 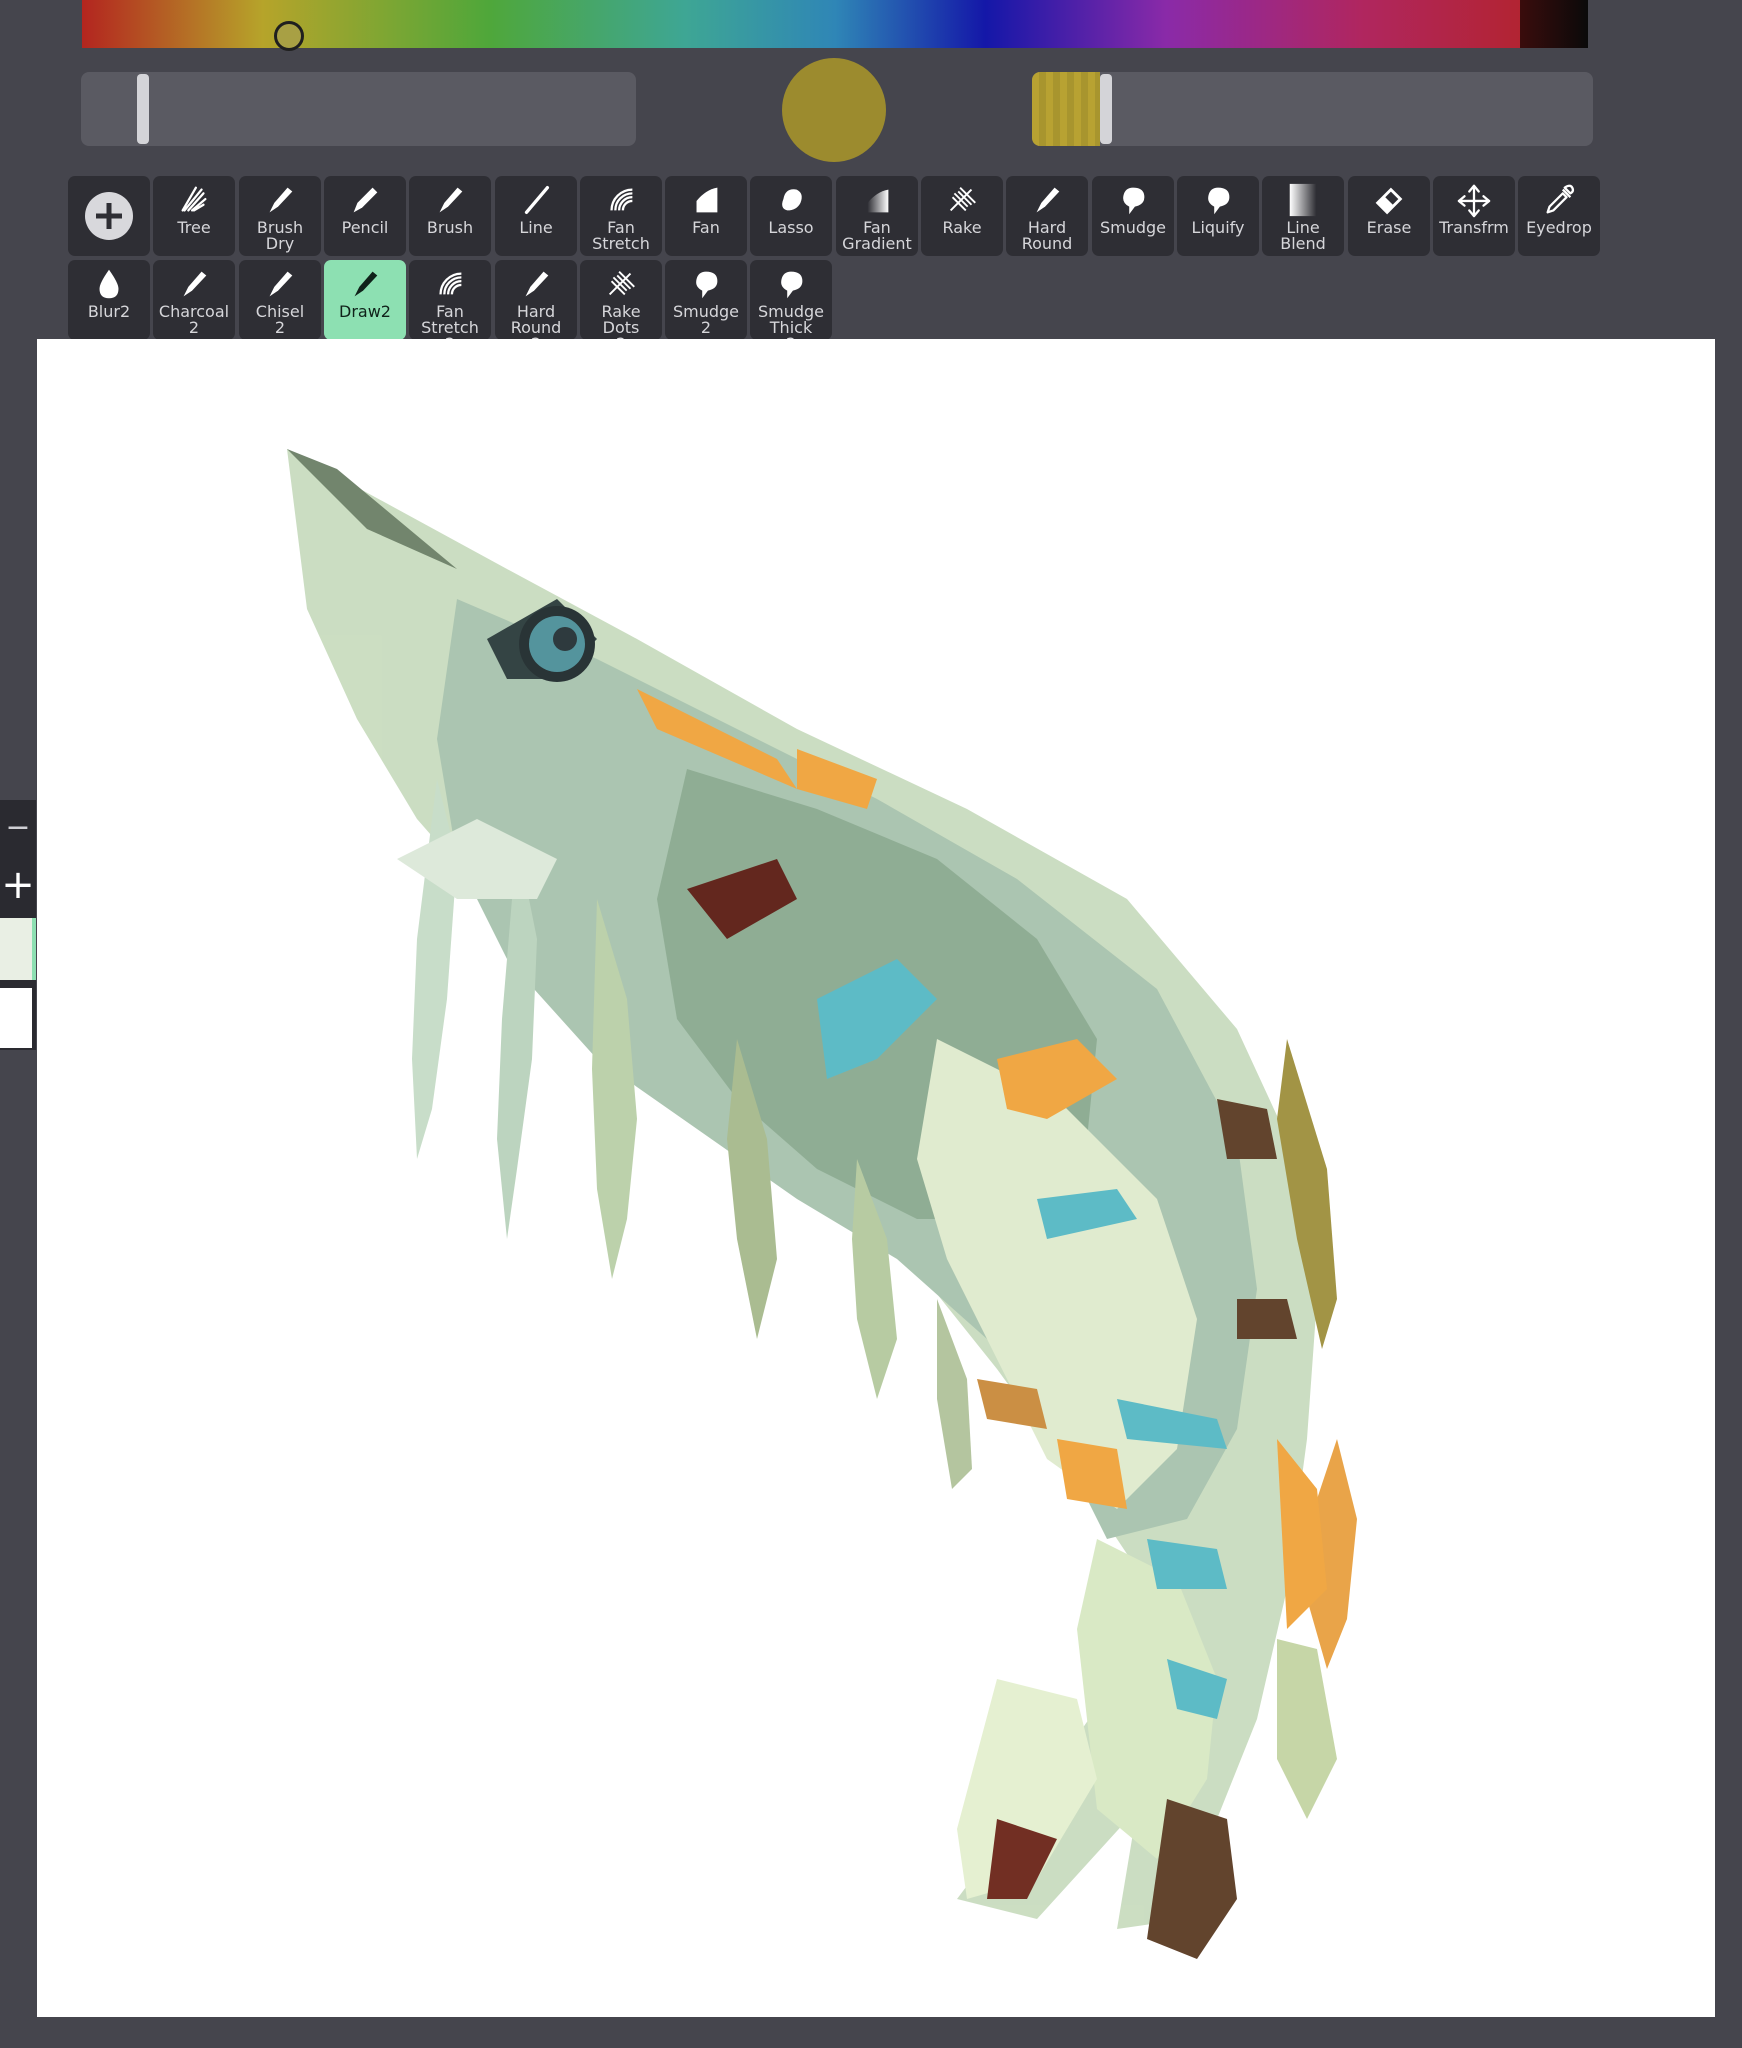 What do you see at coordinates (962, 227) in the screenshot?
I see `tool-label: Rake` at bounding box center [962, 227].